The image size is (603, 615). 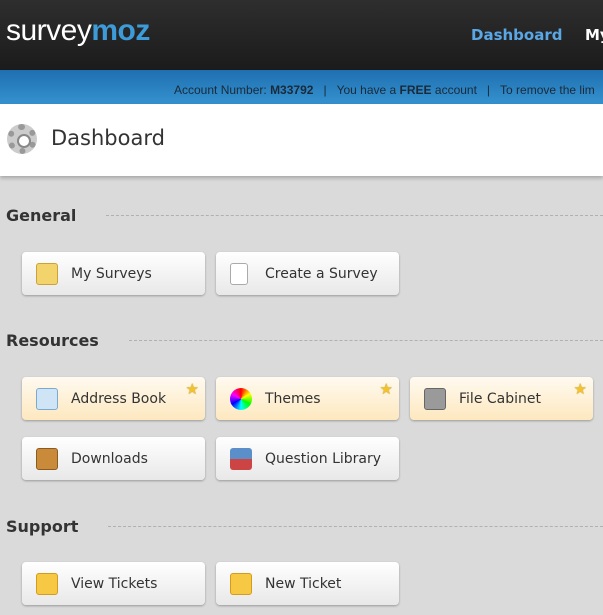 I want to click on themes-button: Themes ★, so click(x=307, y=398).